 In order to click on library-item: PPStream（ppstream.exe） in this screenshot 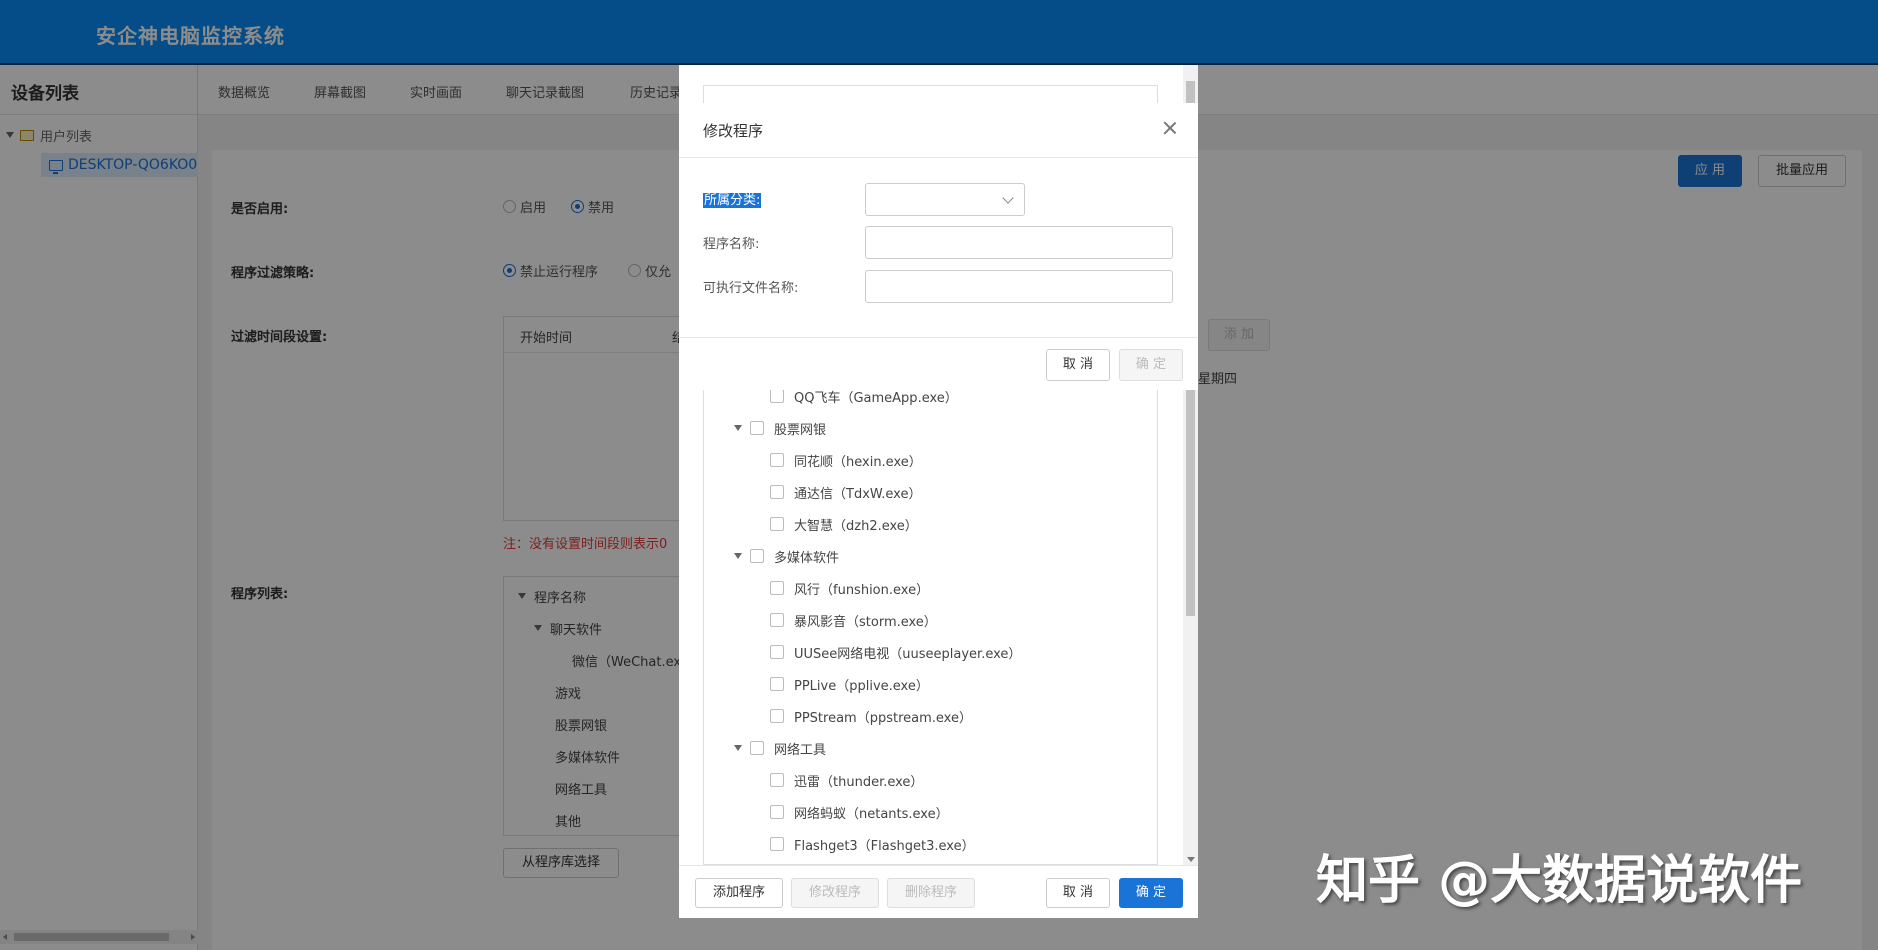, I will do `click(871, 716)`.